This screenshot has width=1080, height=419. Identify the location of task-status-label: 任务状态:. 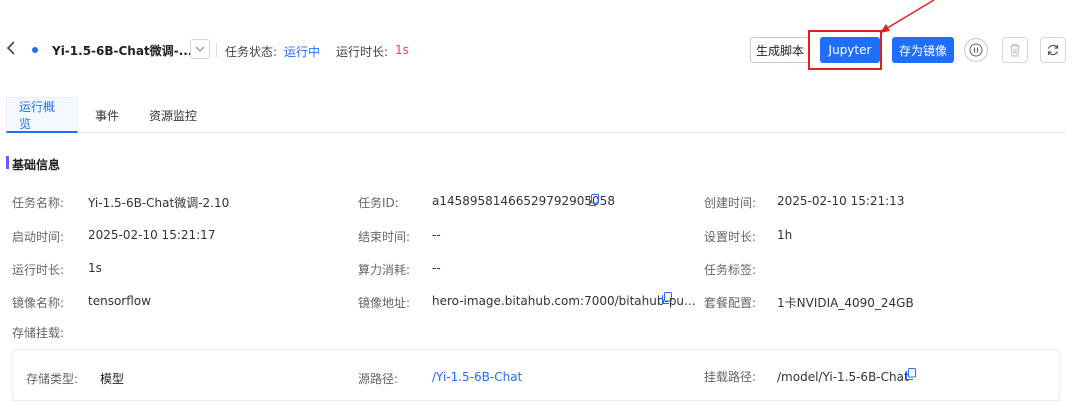
(251, 52).